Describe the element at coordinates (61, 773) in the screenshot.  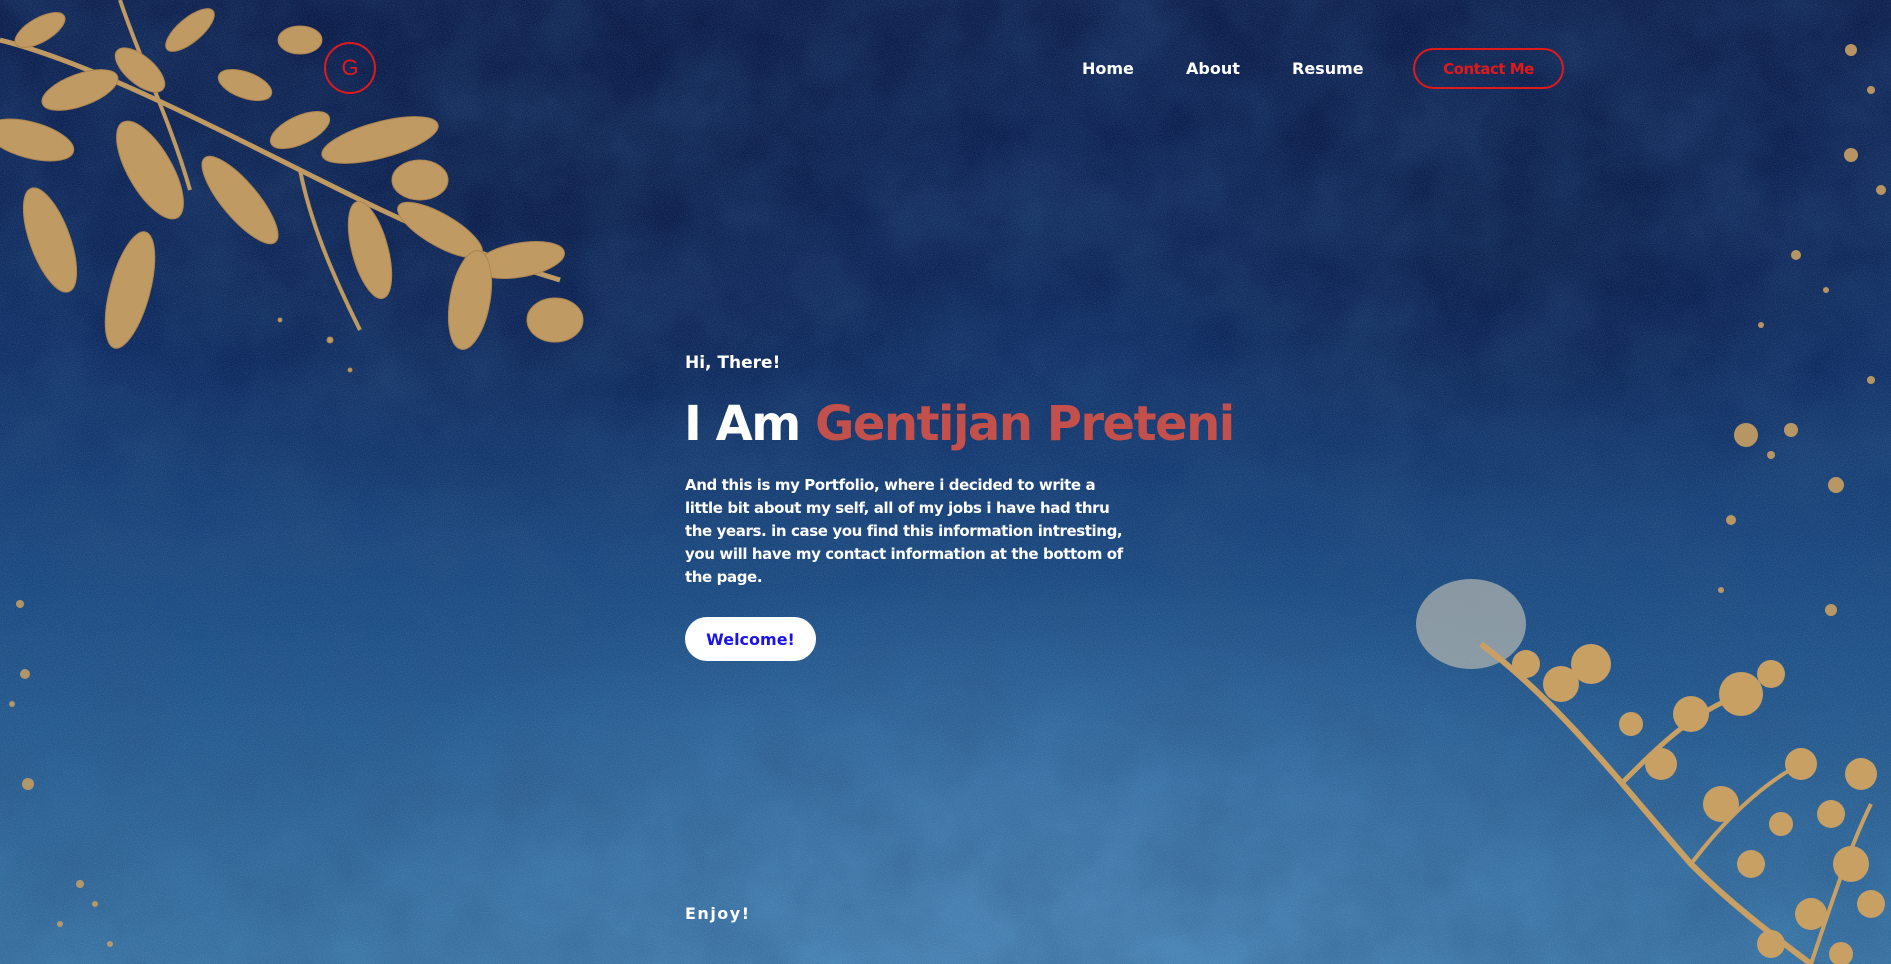
I see `gold-speckles-left` at that location.